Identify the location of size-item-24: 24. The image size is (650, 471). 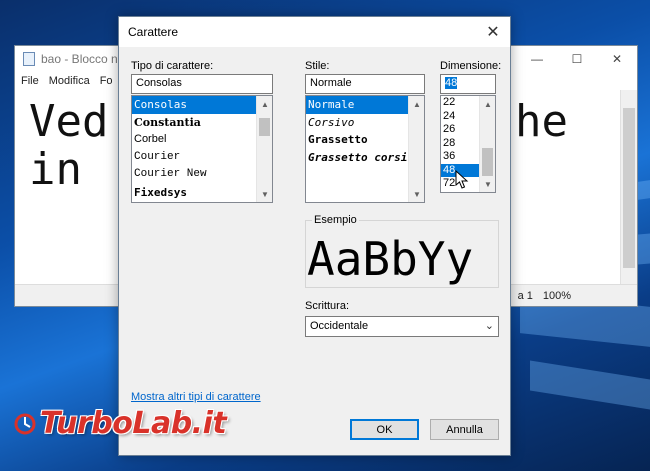
(460, 117).